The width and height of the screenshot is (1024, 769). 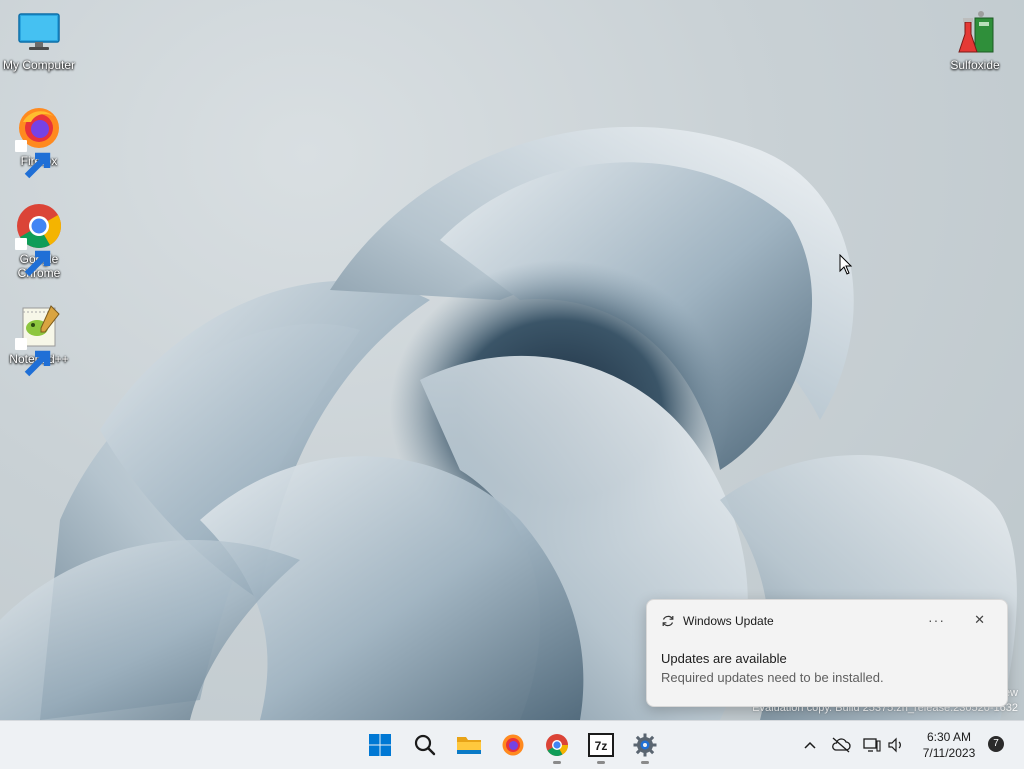 I want to click on notepad-plus-plus-icon, so click(x=39, y=339).